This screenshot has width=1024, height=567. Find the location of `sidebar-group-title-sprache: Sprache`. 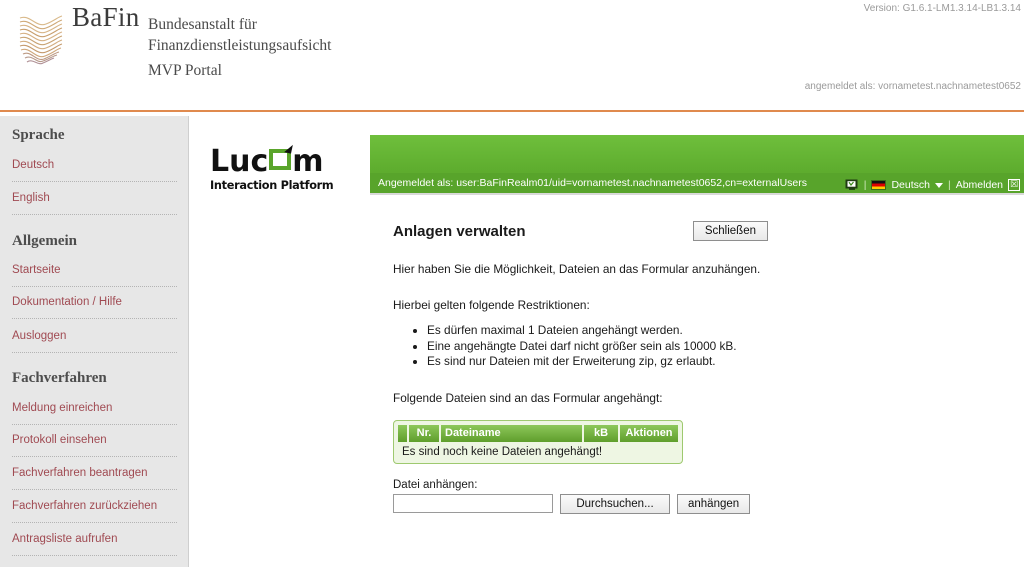

sidebar-group-title-sprache: Sprache is located at coordinates (38, 135).